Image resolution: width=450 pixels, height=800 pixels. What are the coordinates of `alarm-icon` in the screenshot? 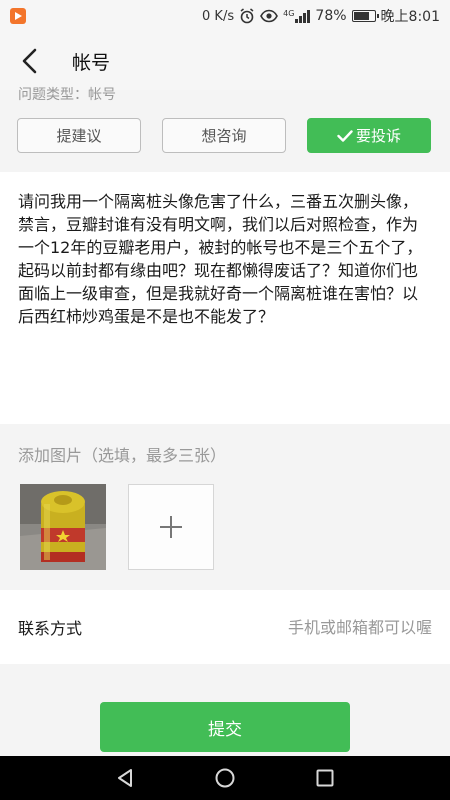 It's located at (247, 16).